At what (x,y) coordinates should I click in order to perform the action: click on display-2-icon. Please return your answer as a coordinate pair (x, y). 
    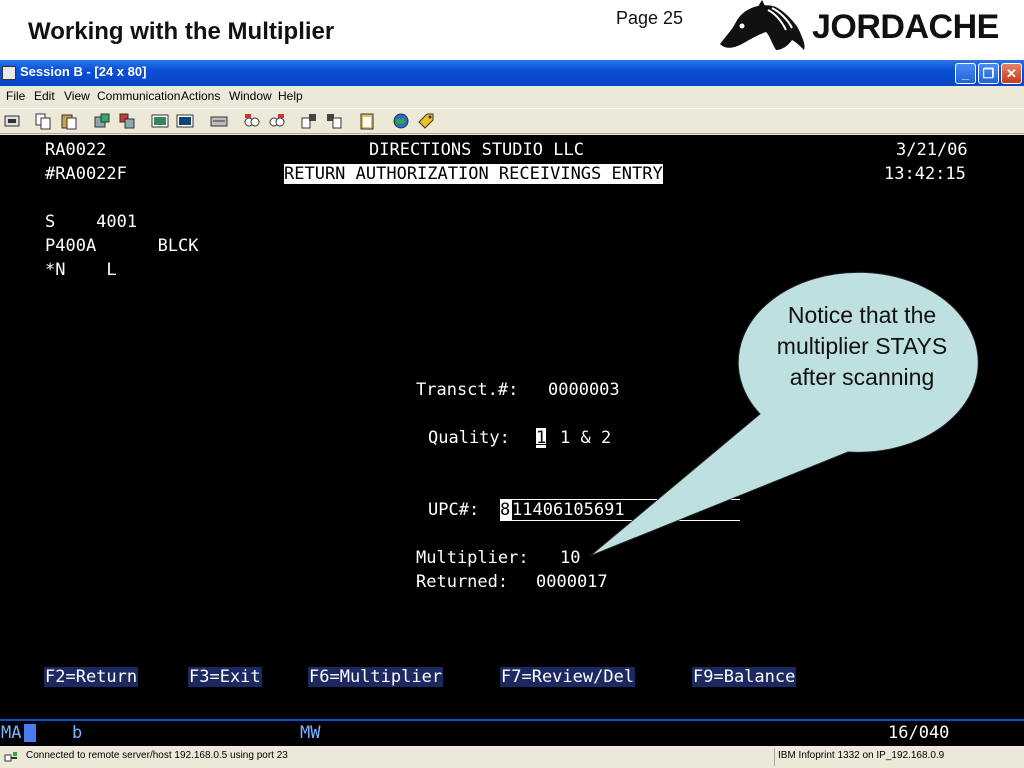
    Looking at the image, I should click on (185, 121).